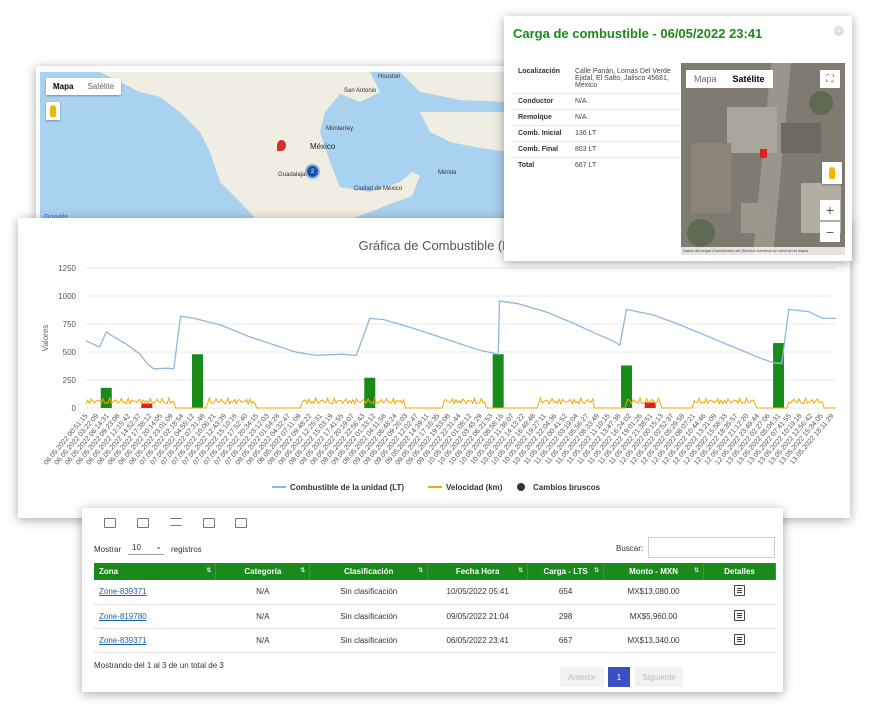  I want to click on zone-link: Zone-819780, so click(123, 616).